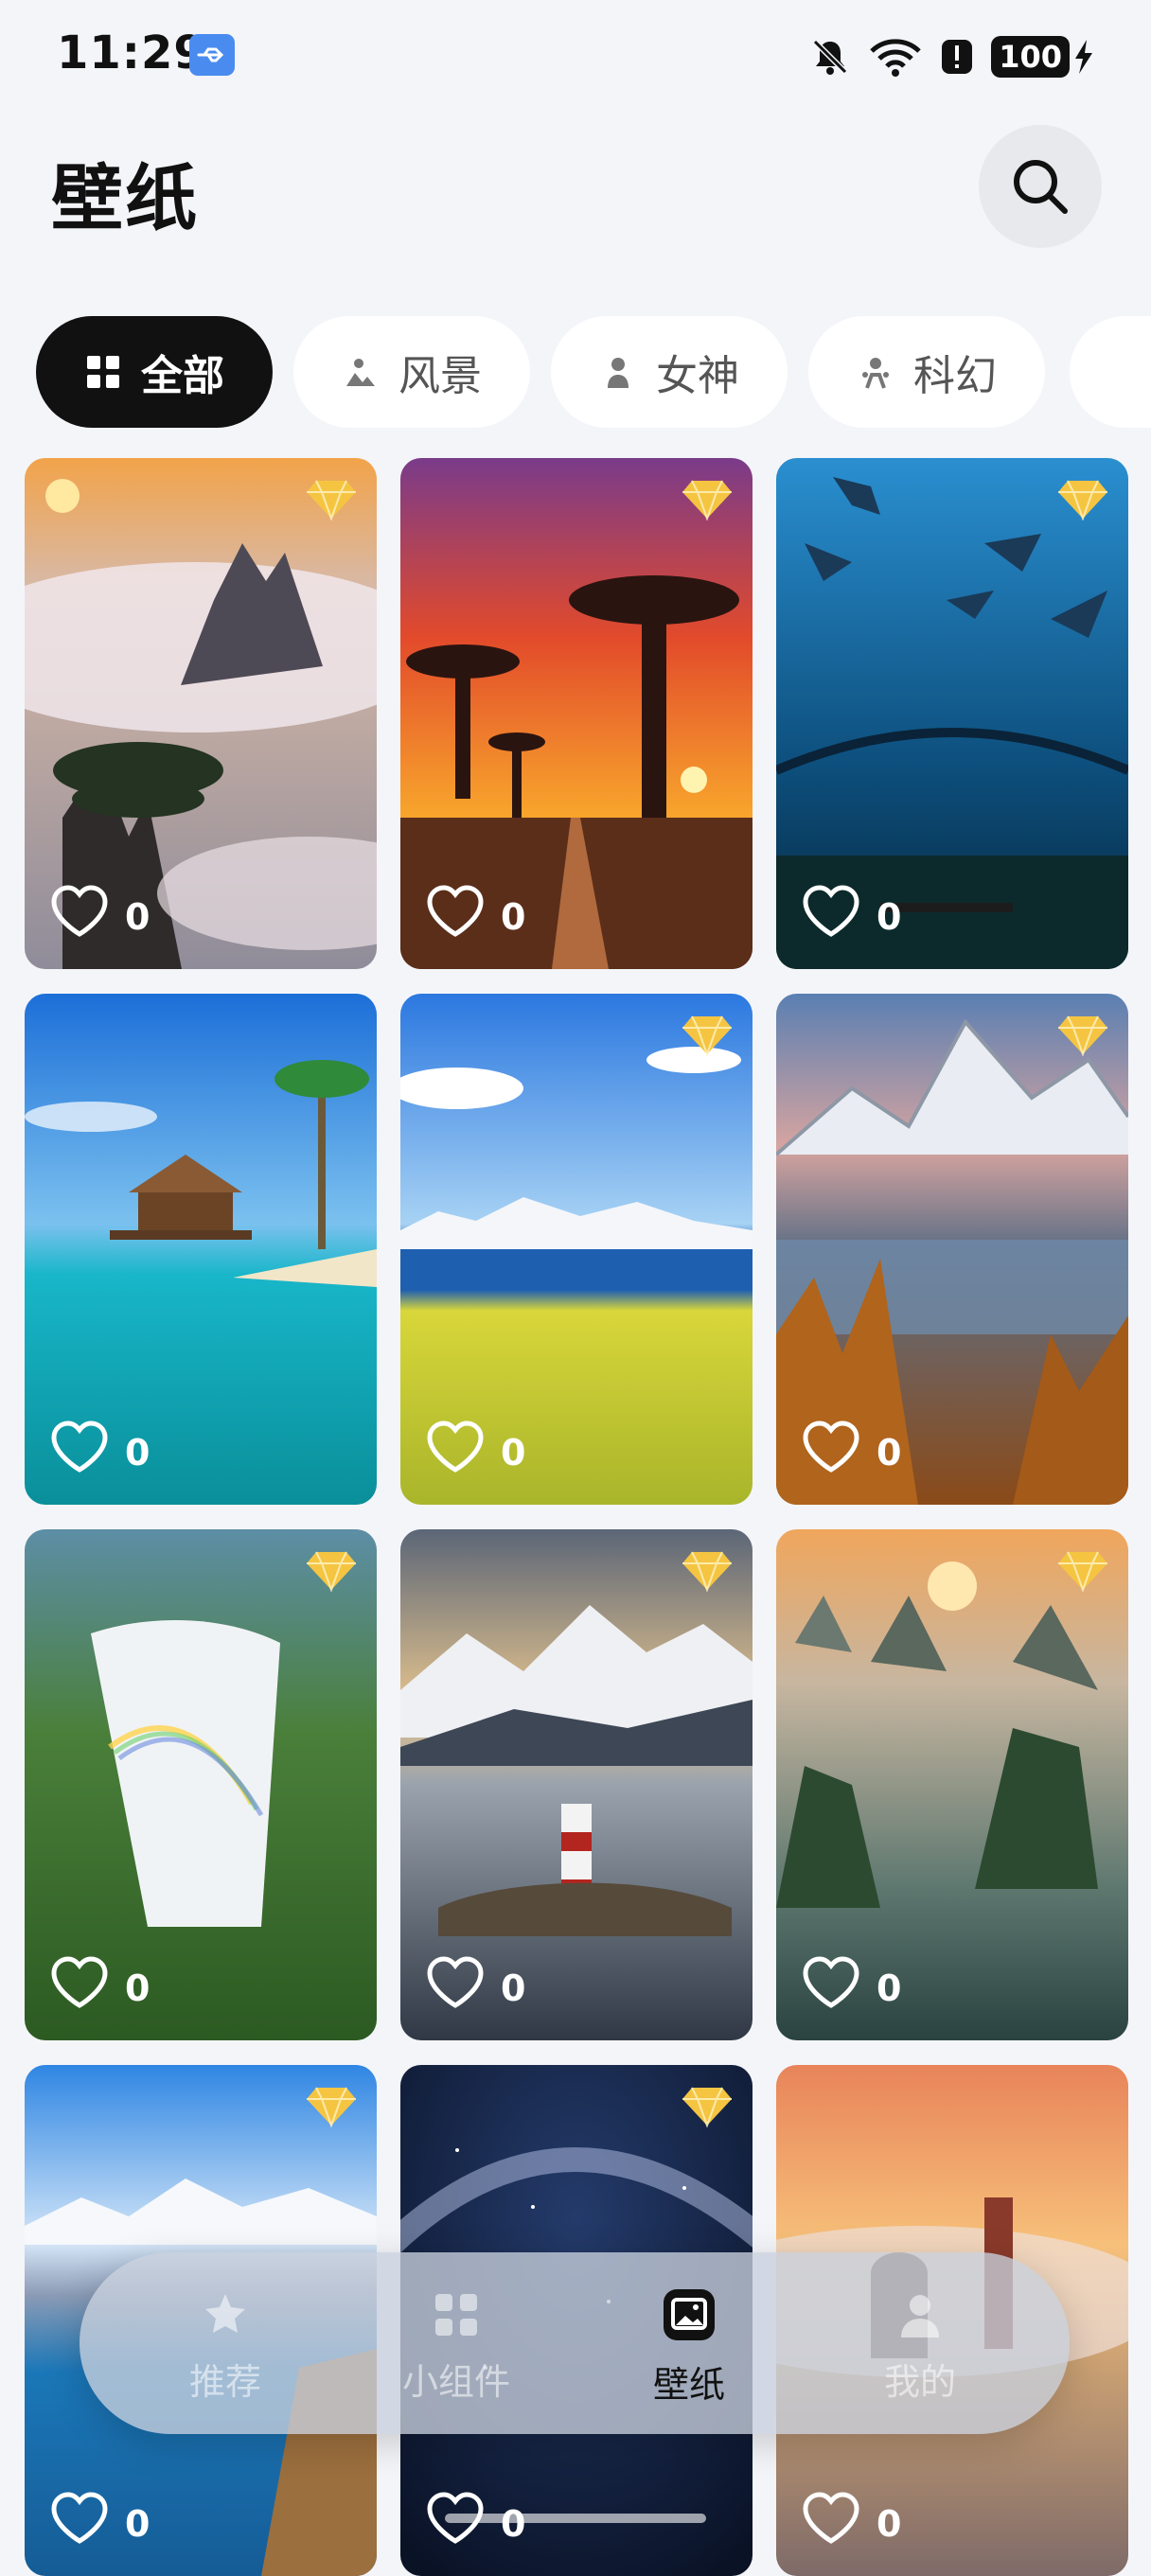 The width and height of the screenshot is (1151, 2576). I want to click on scifi-icon, so click(875, 372).